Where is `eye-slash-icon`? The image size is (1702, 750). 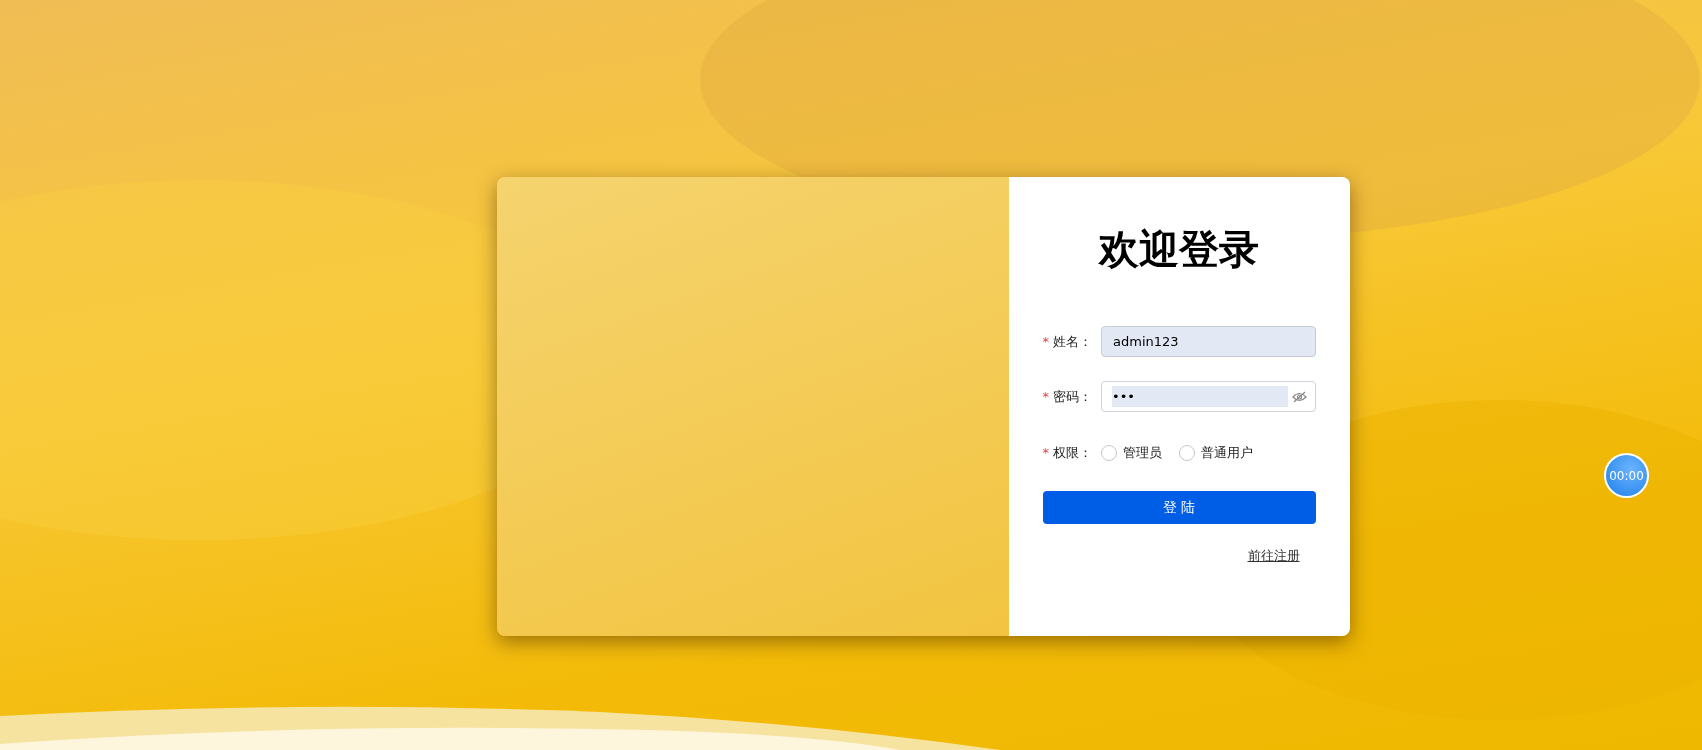 eye-slash-icon is located at coordinates (1299, 396).